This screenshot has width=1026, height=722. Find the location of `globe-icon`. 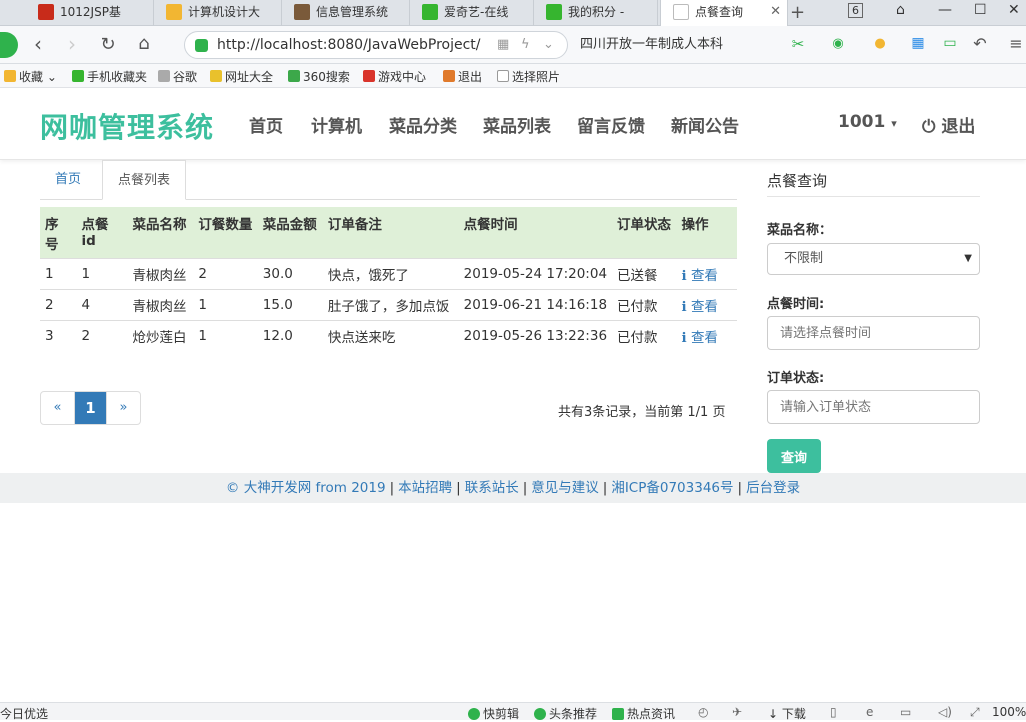

globe-icon is located at coordinates (216, 76).